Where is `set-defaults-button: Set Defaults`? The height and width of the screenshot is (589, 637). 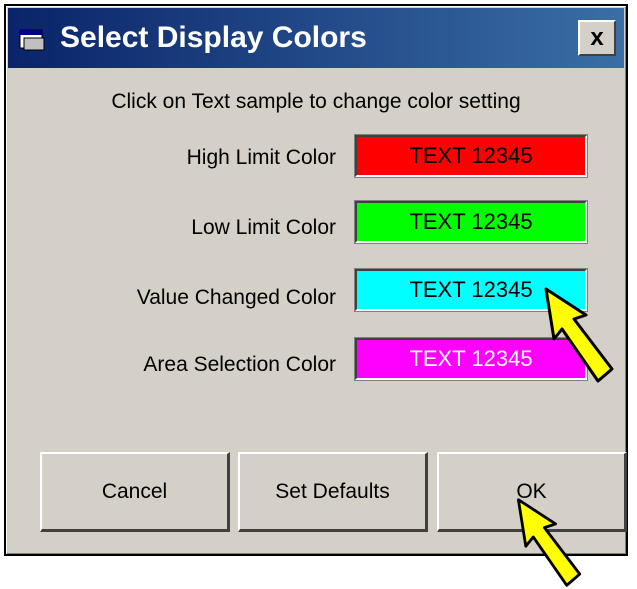
set-defaults-button: Set Defaults is located at coordinates (333, 492).